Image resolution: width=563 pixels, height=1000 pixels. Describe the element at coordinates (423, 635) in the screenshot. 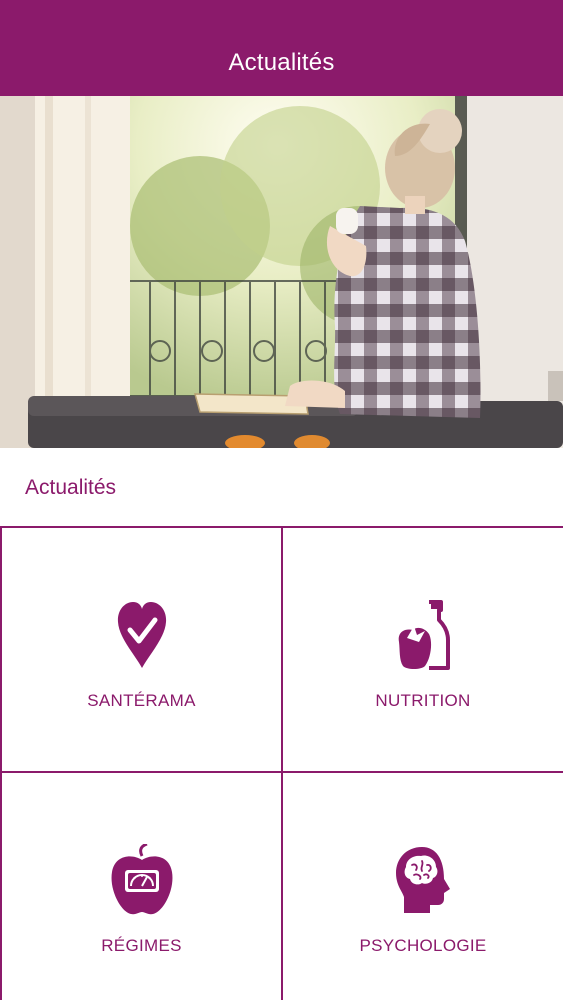

I see `fruit-bottle-icon` at that location.